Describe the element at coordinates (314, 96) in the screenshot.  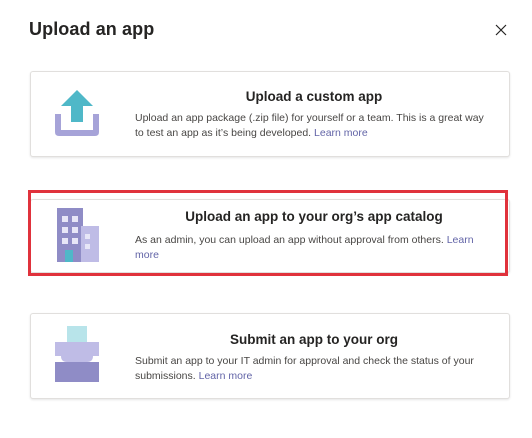
I see `card-title: Upload a custom app` at that location.